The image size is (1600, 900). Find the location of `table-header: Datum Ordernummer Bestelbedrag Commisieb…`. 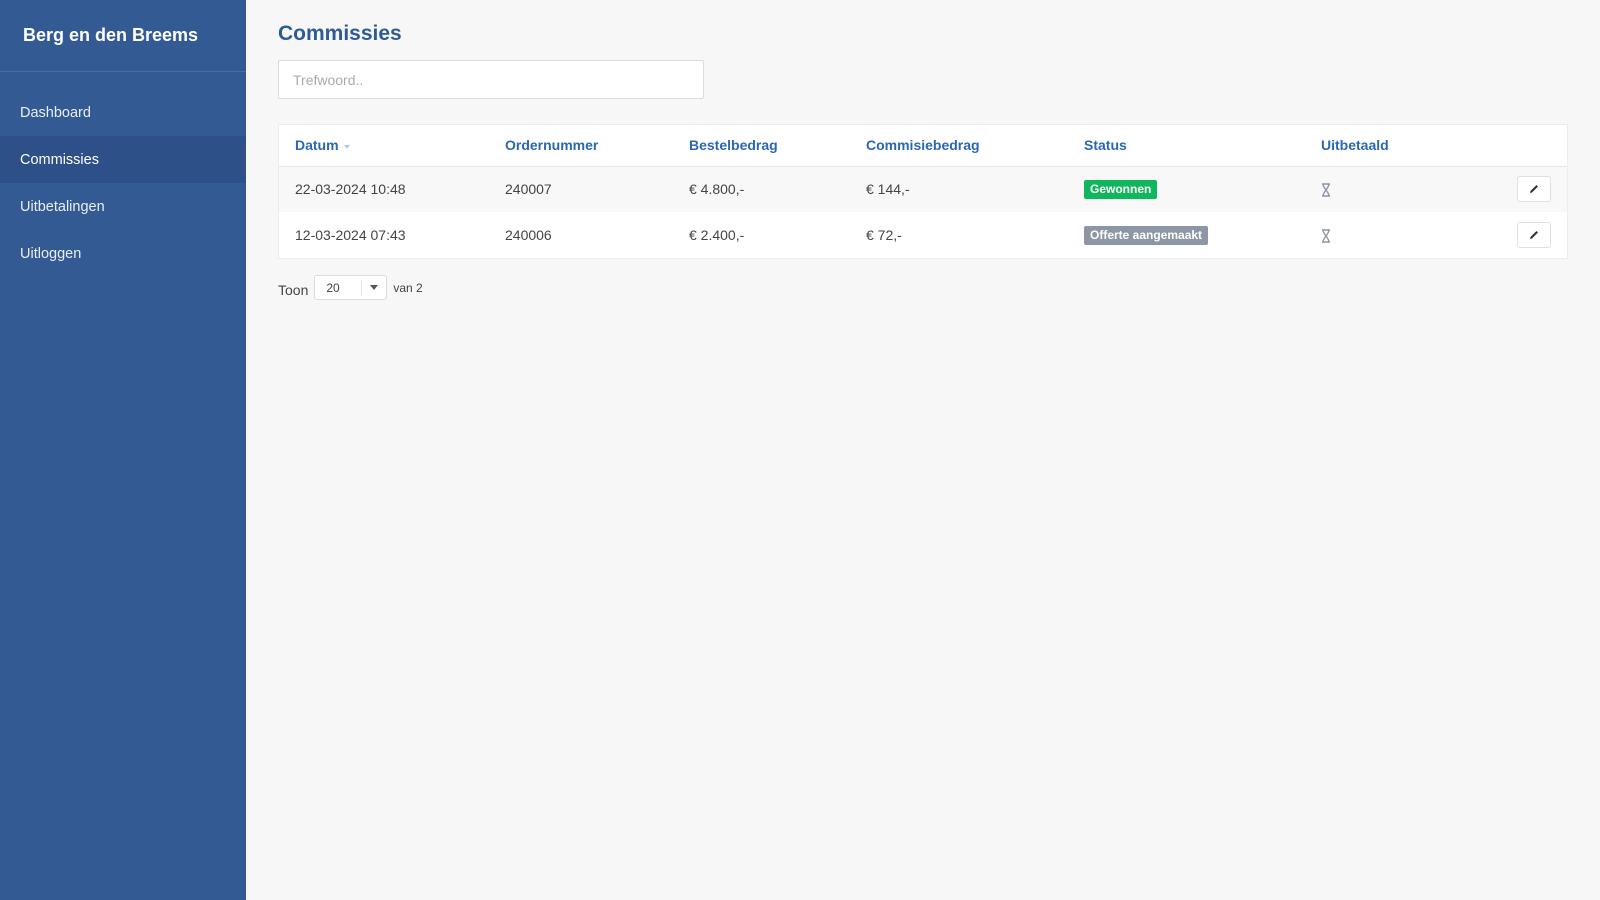

table-header: Datum Ordernummer Bestelbedrag Commisieb… is located at coordinates (923, 146).